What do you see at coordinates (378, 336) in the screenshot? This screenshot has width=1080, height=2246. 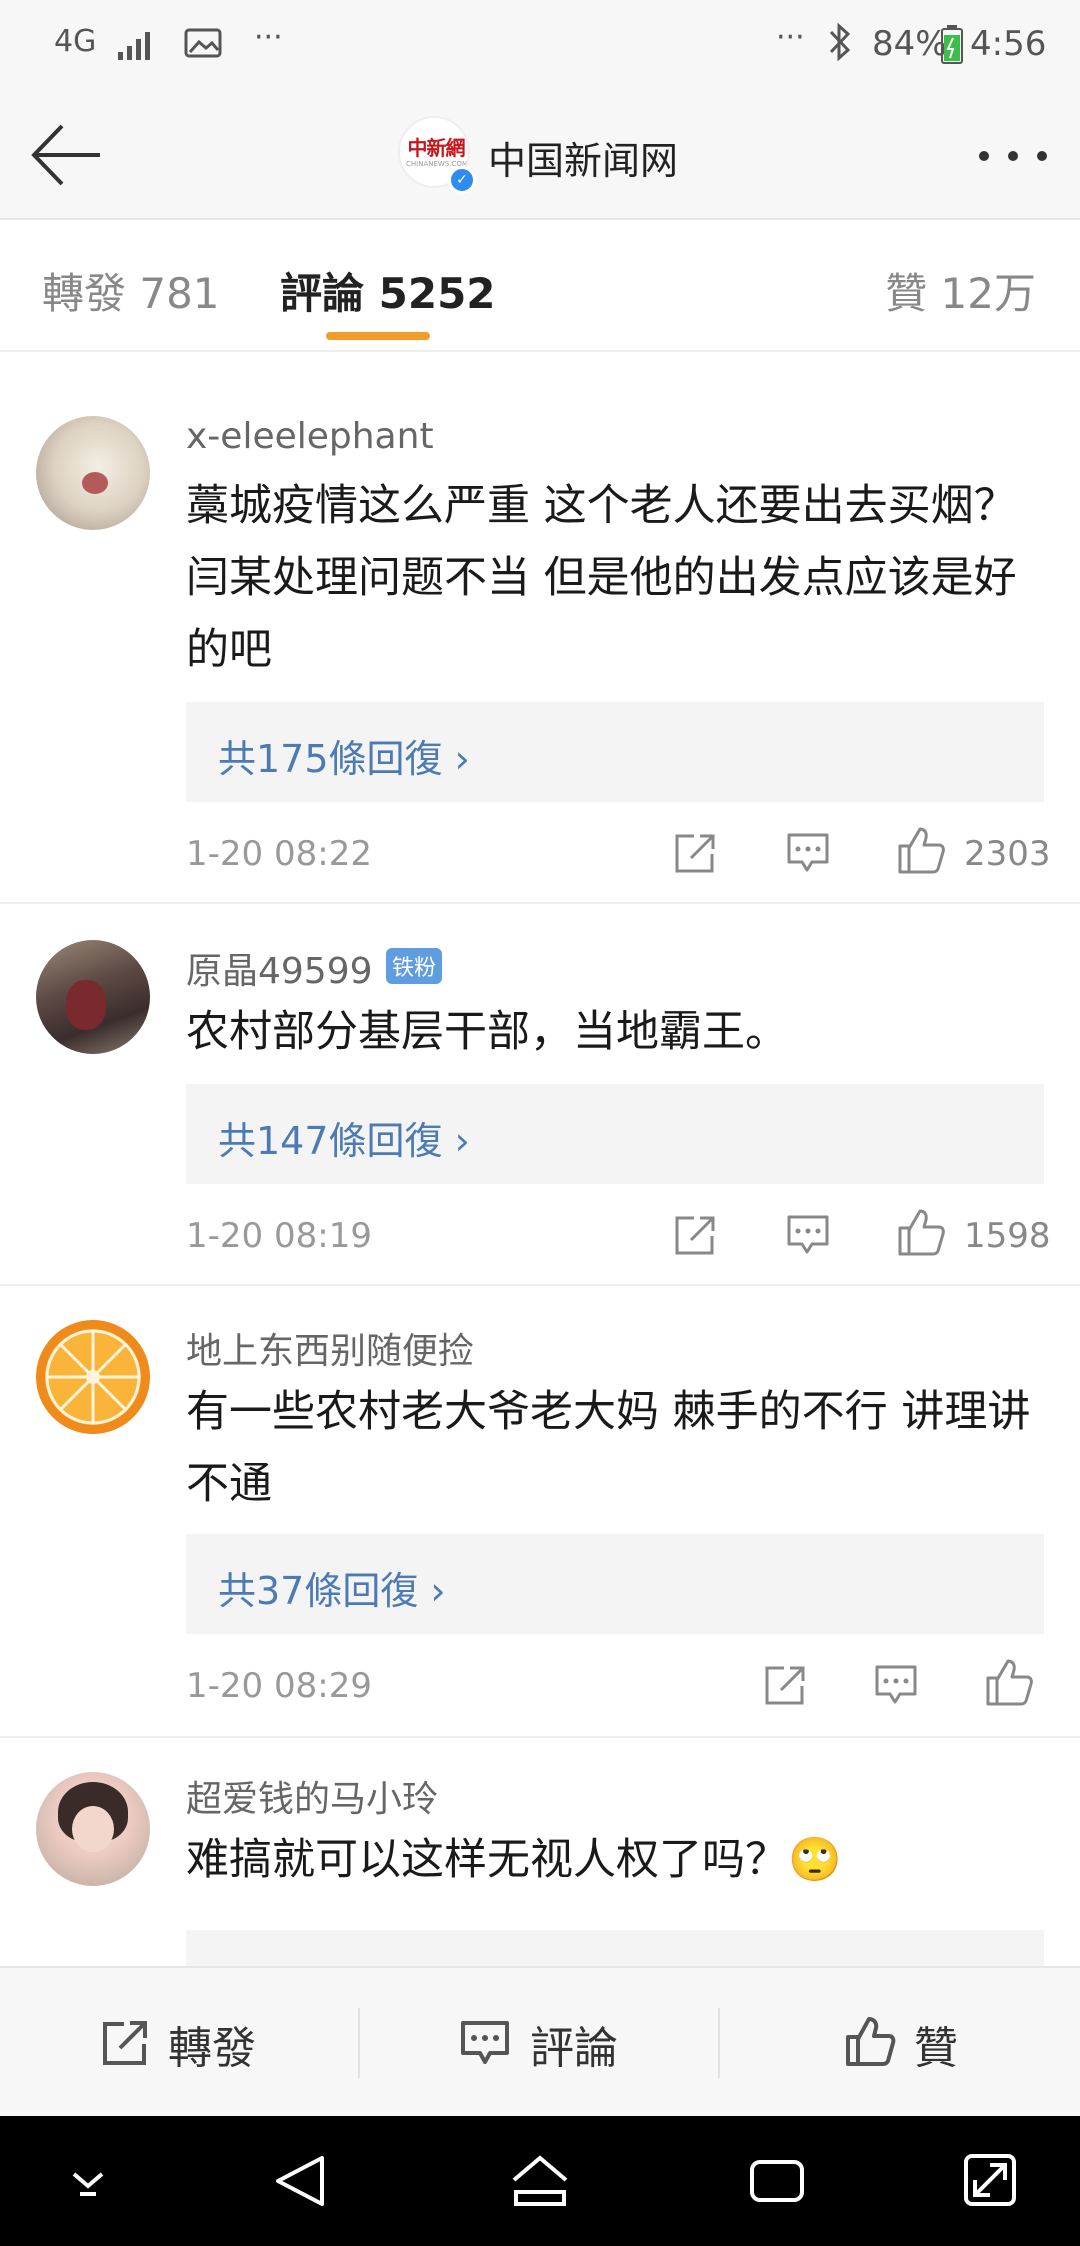 I see `active-tab-indicator` at bounding box center [378, 336].